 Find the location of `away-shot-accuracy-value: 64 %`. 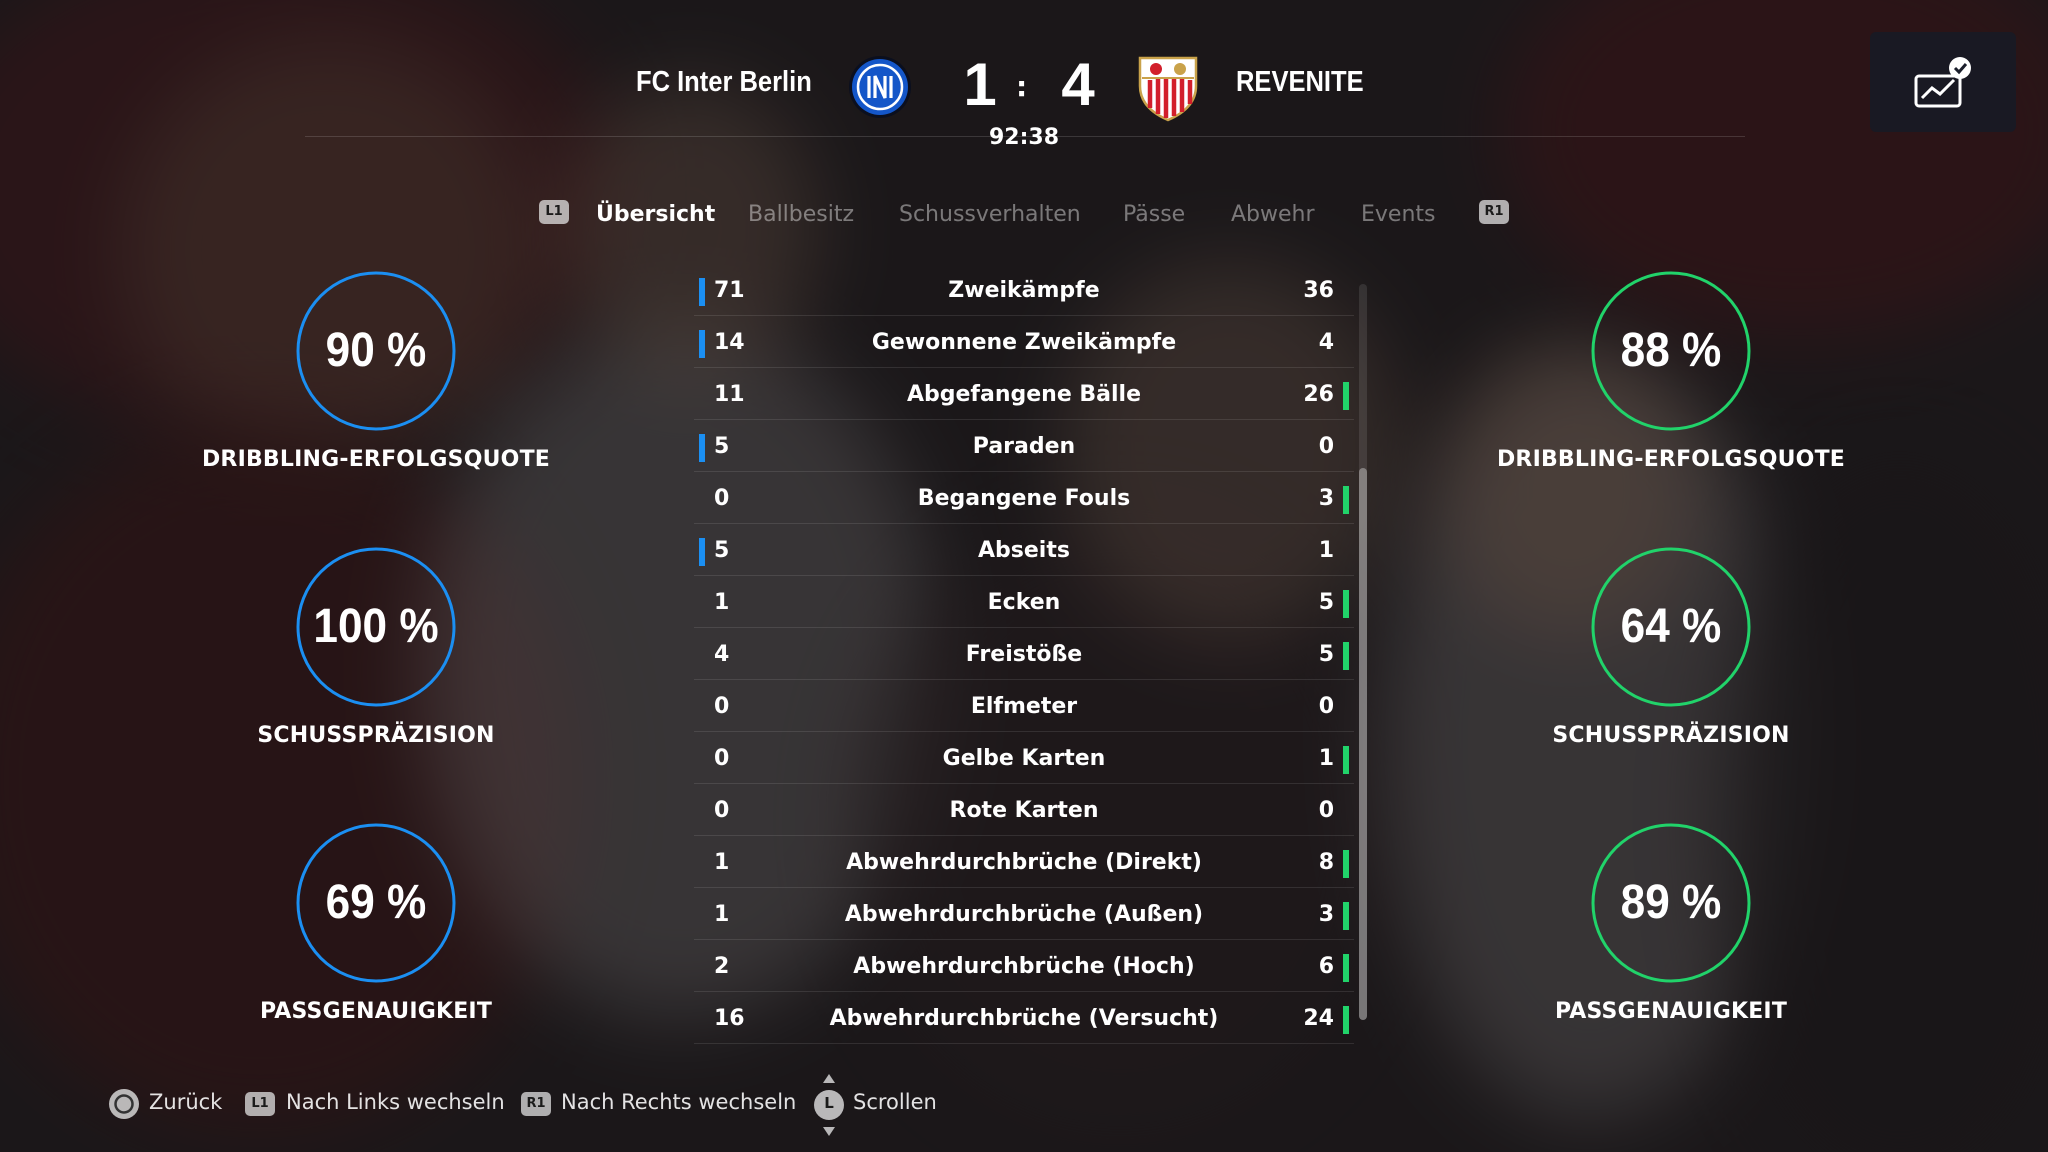

away-shot-accuracy-value: 64 % is located at coordinates (1671, 626).